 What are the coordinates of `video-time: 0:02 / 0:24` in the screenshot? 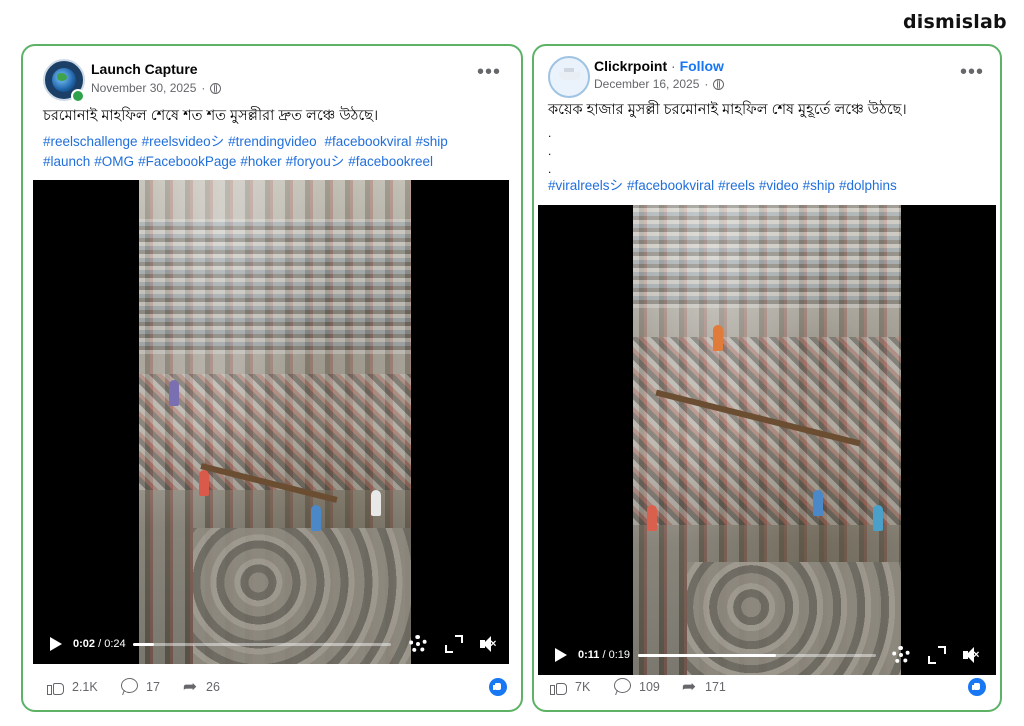 It's located at (99, 644).